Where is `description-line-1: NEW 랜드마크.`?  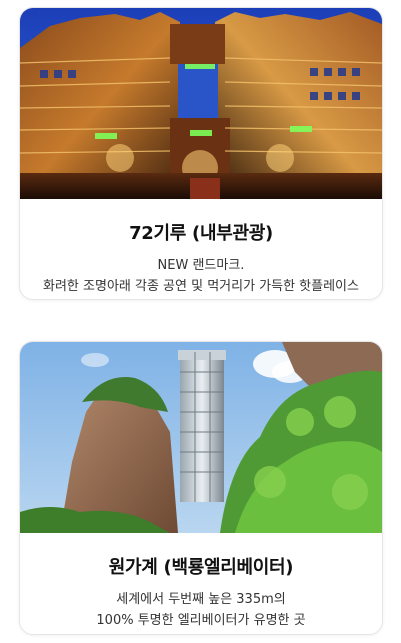 description-line-1: NEW 랜드마크. is located at coordinates (201, 265).